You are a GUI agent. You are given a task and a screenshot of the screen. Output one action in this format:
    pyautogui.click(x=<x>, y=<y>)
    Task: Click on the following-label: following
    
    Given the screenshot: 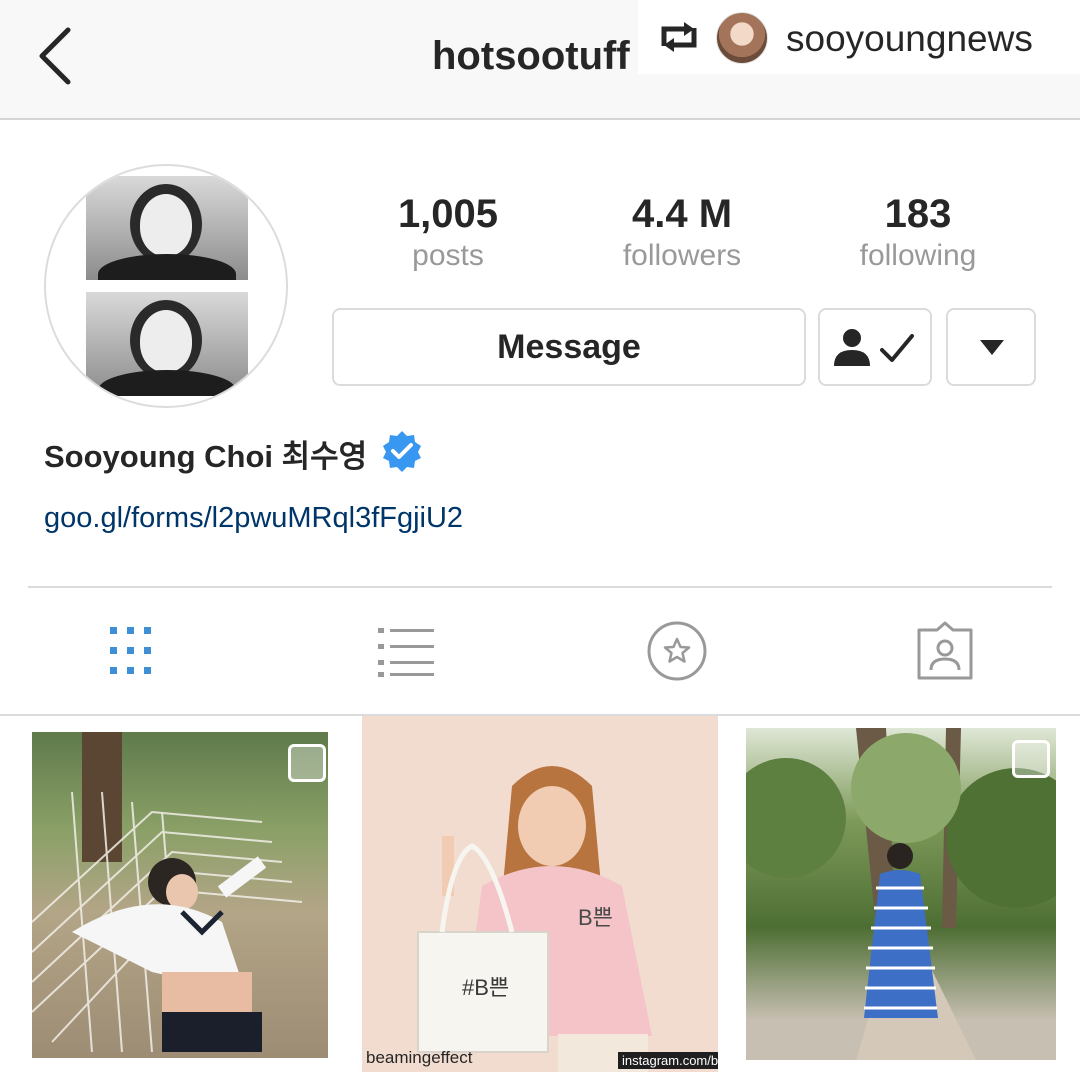 What is the action you would take?
    pyautogui.click(x=918, y=255)
    